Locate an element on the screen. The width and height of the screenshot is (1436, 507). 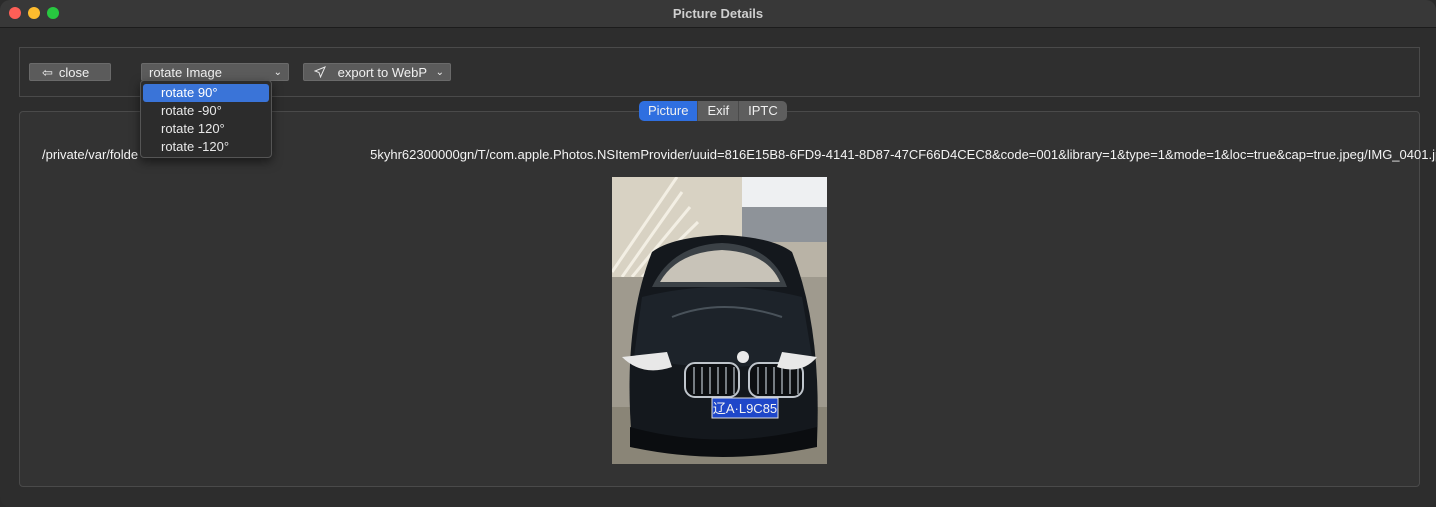
tab-iptc: IPTC is located at coordinates (763, 111).